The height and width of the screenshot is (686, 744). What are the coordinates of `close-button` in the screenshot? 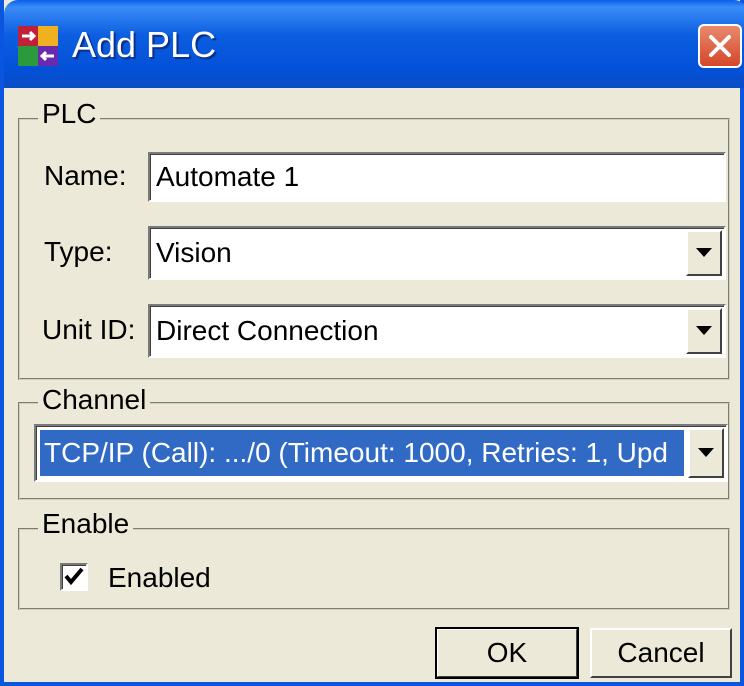 It's located at (720, 46).